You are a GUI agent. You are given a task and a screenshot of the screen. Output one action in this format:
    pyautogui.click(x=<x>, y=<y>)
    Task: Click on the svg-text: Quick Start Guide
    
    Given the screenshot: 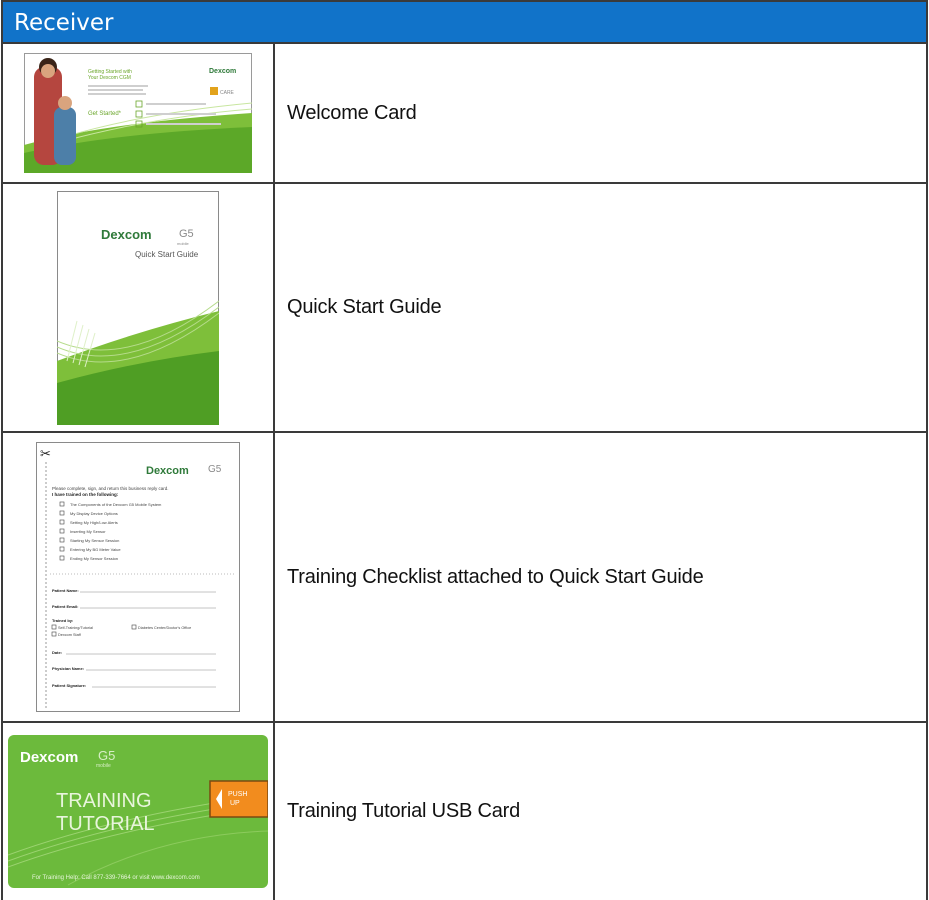 What is the action you would take?
    pyautogui.click(x=167, y=254)
    